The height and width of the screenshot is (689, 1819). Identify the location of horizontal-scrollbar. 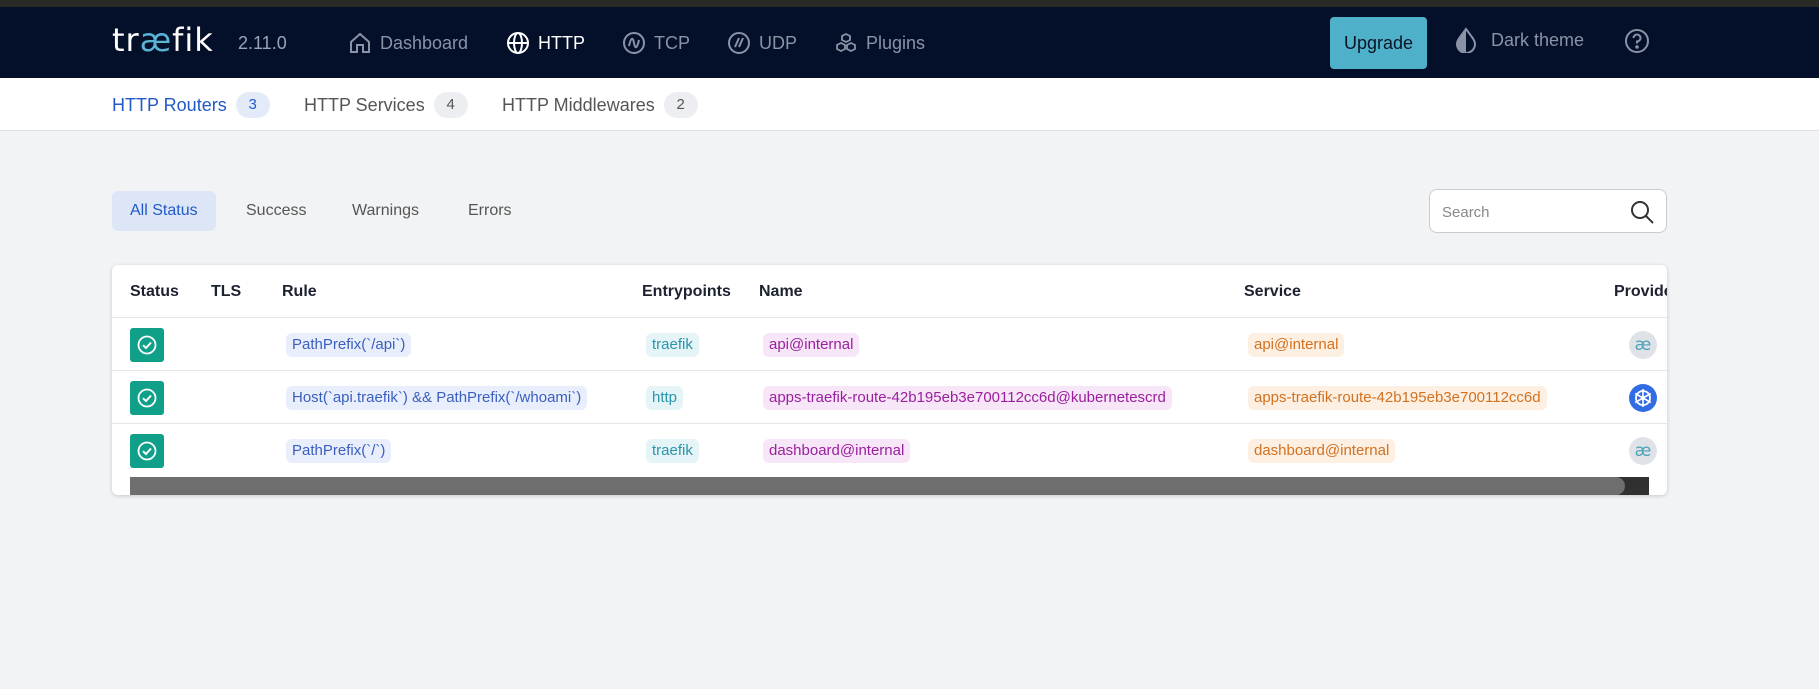
(889, 486).